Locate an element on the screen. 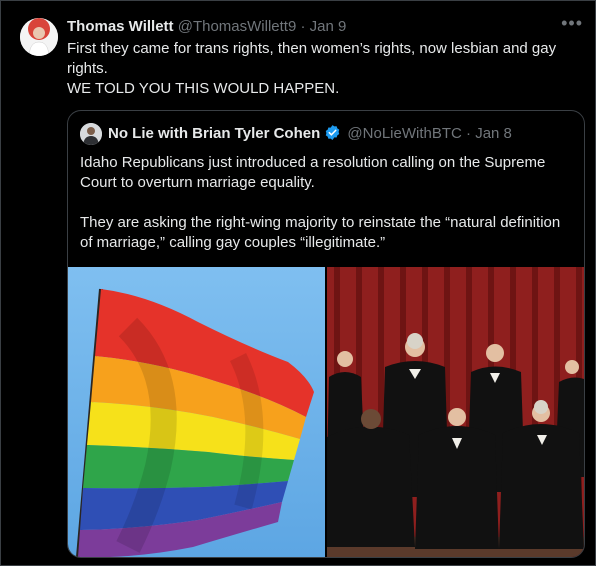 The image size is (596, 566). tweet-date: Jan 9 is located at coordinates (328, 26).